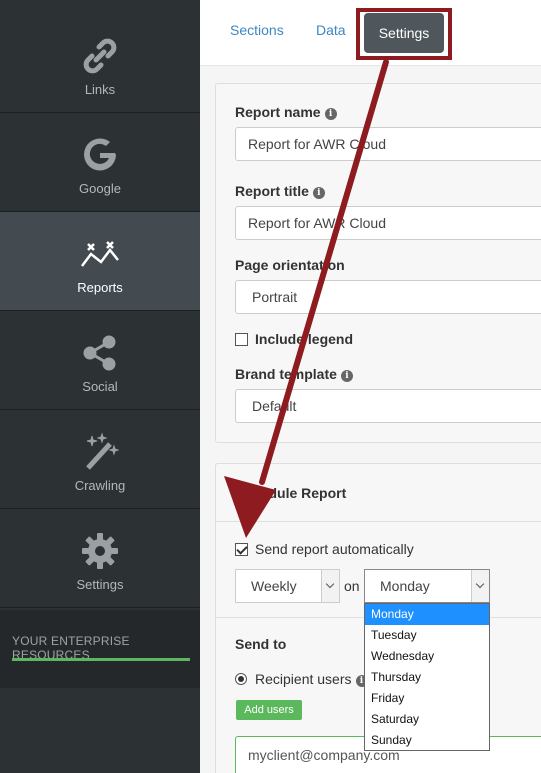 Image resolution: width=541 pixels, height=773 pixels. I want to click on add-users-button: Add users, so click(269, 710).